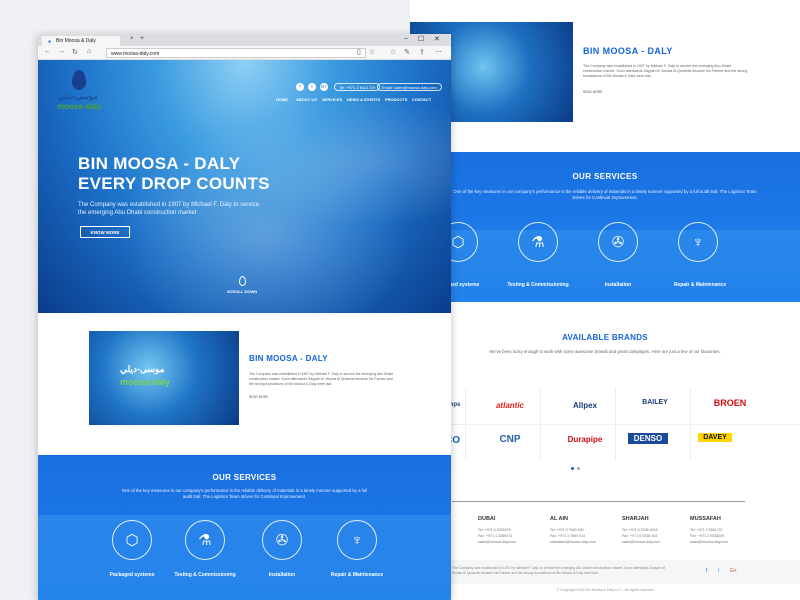  What do you see at coordinates (89, 51) in the screenshot?
I see `home-icon: ⌂` at bounding box center [89, 51].